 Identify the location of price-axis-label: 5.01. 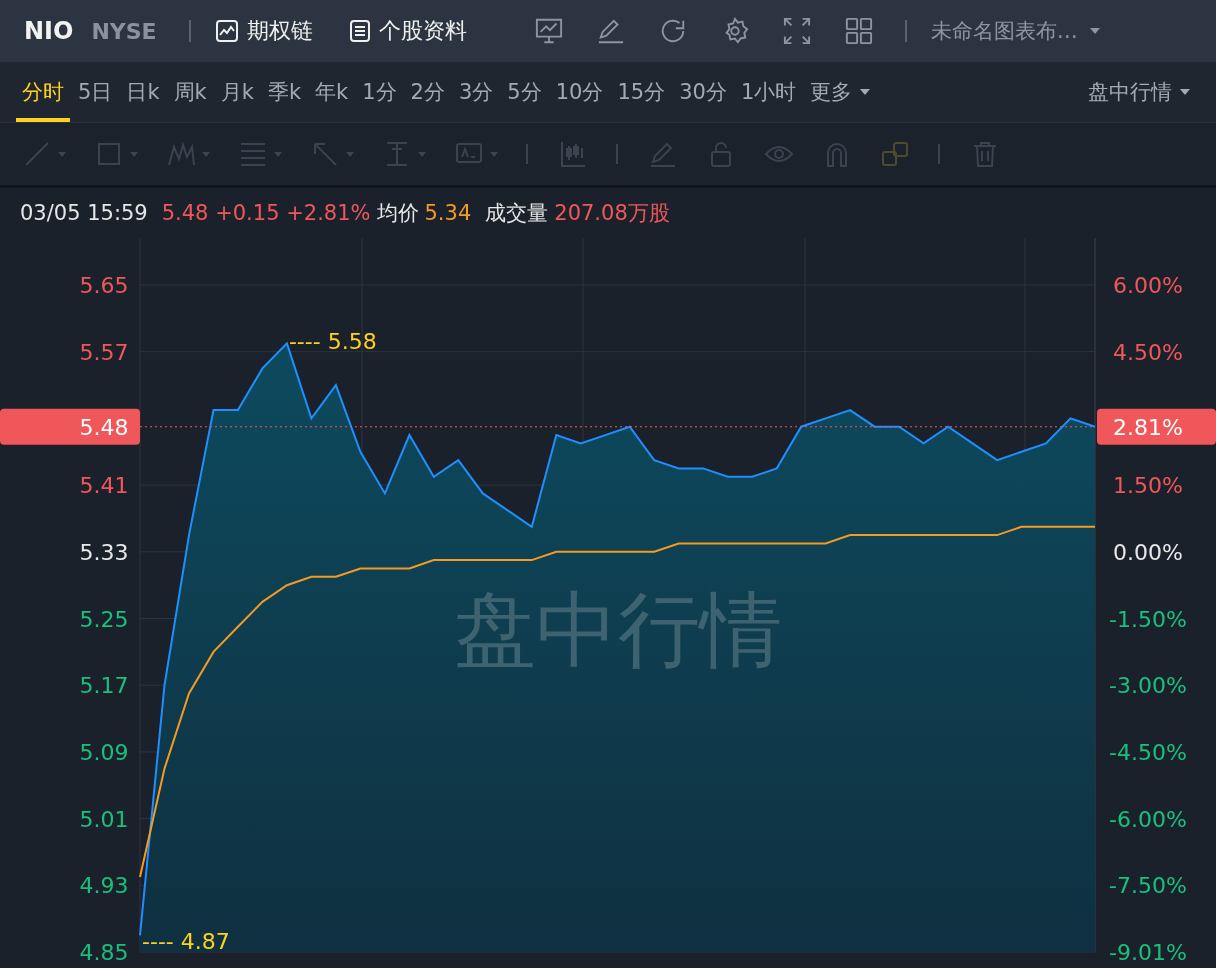
(104, 819).